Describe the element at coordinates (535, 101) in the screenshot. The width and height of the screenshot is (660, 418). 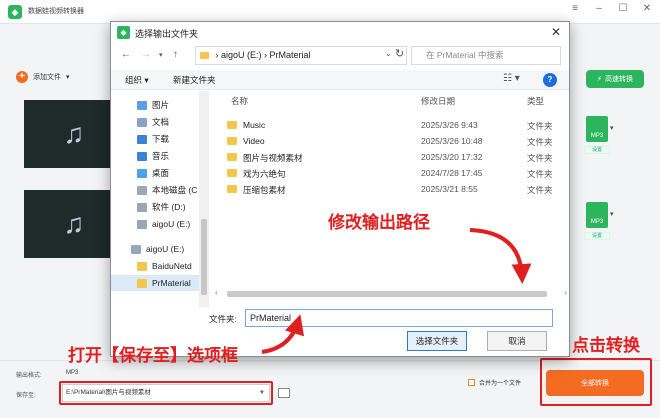
I see `column-header-type: 类型` at that location.